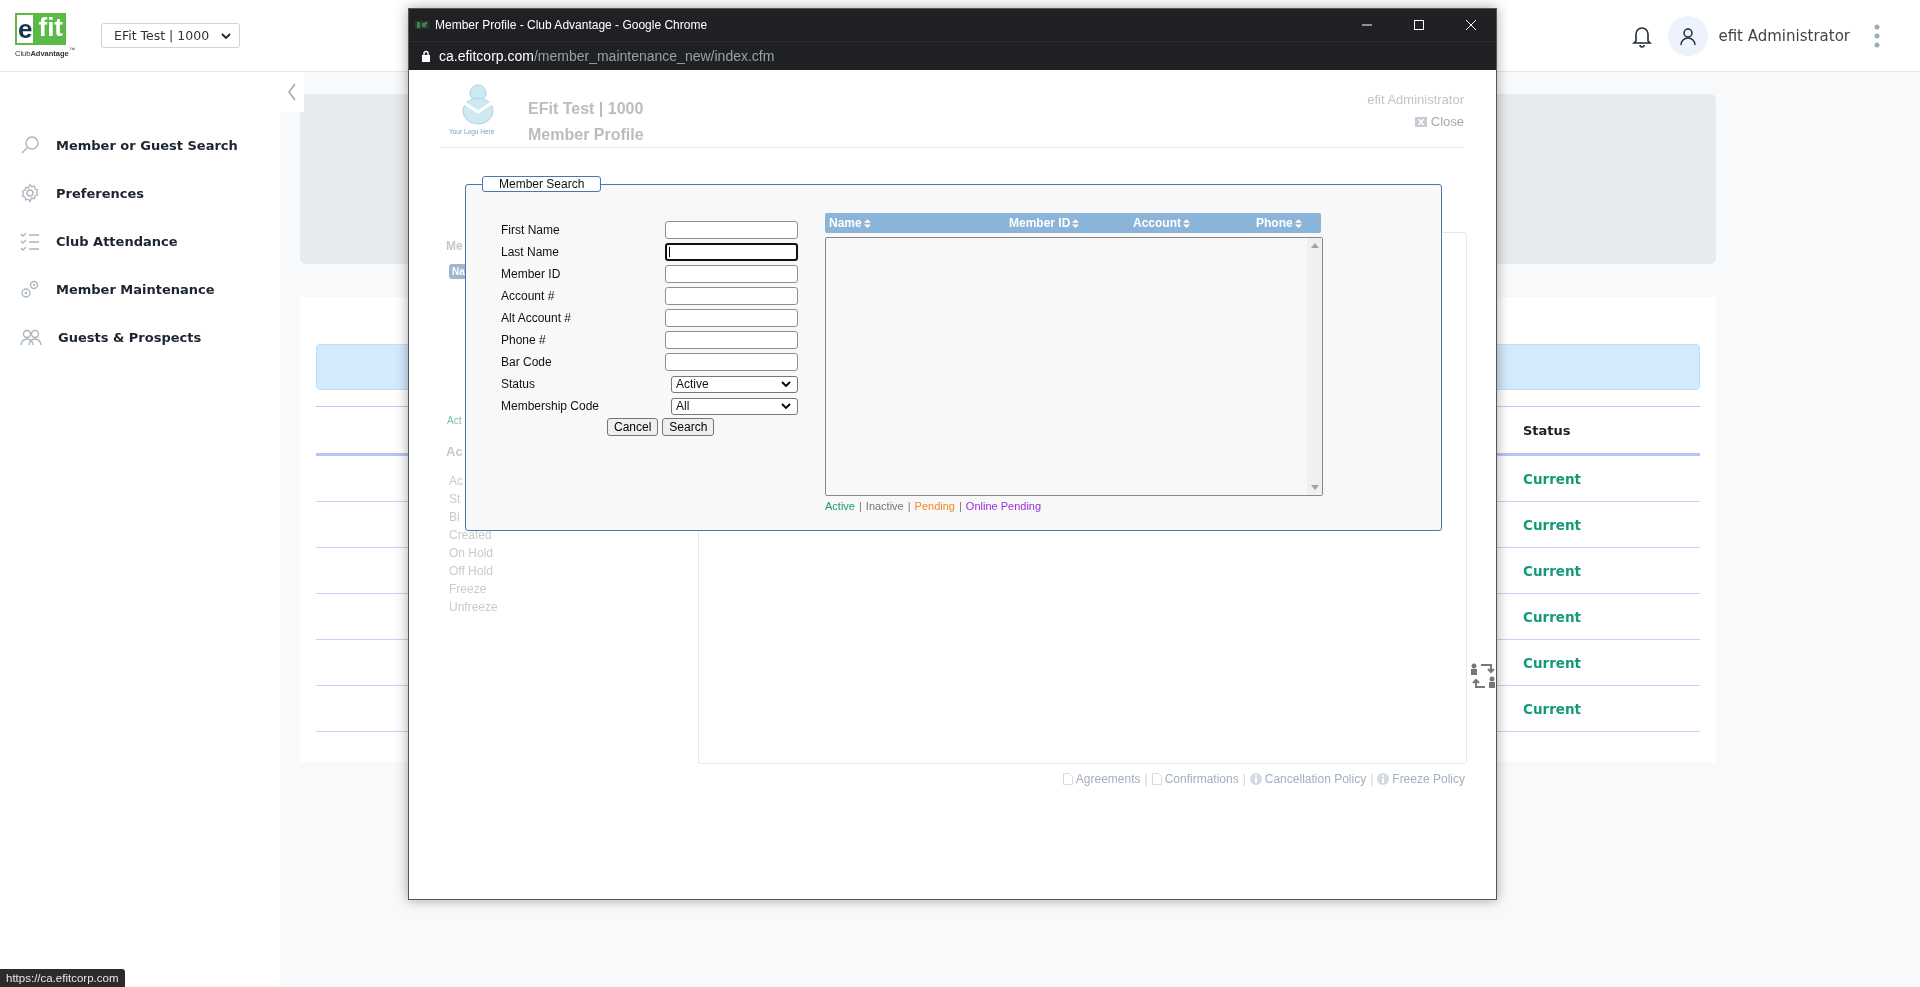  Describe the element at coordinates (551, 406) in the screenshot. I see `field-label: Membership Code` at that location.